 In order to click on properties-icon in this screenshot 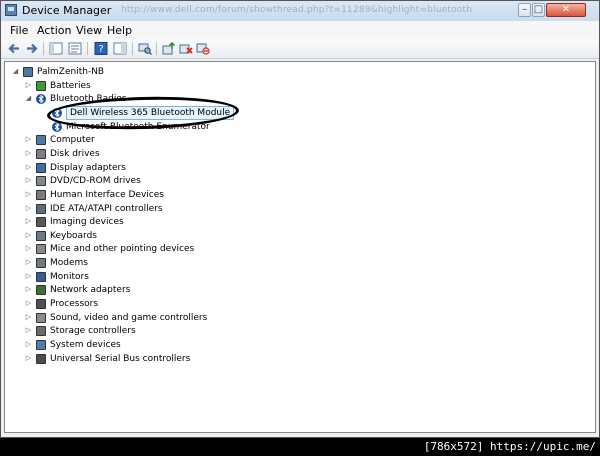, I will do `click(75, 48)`.